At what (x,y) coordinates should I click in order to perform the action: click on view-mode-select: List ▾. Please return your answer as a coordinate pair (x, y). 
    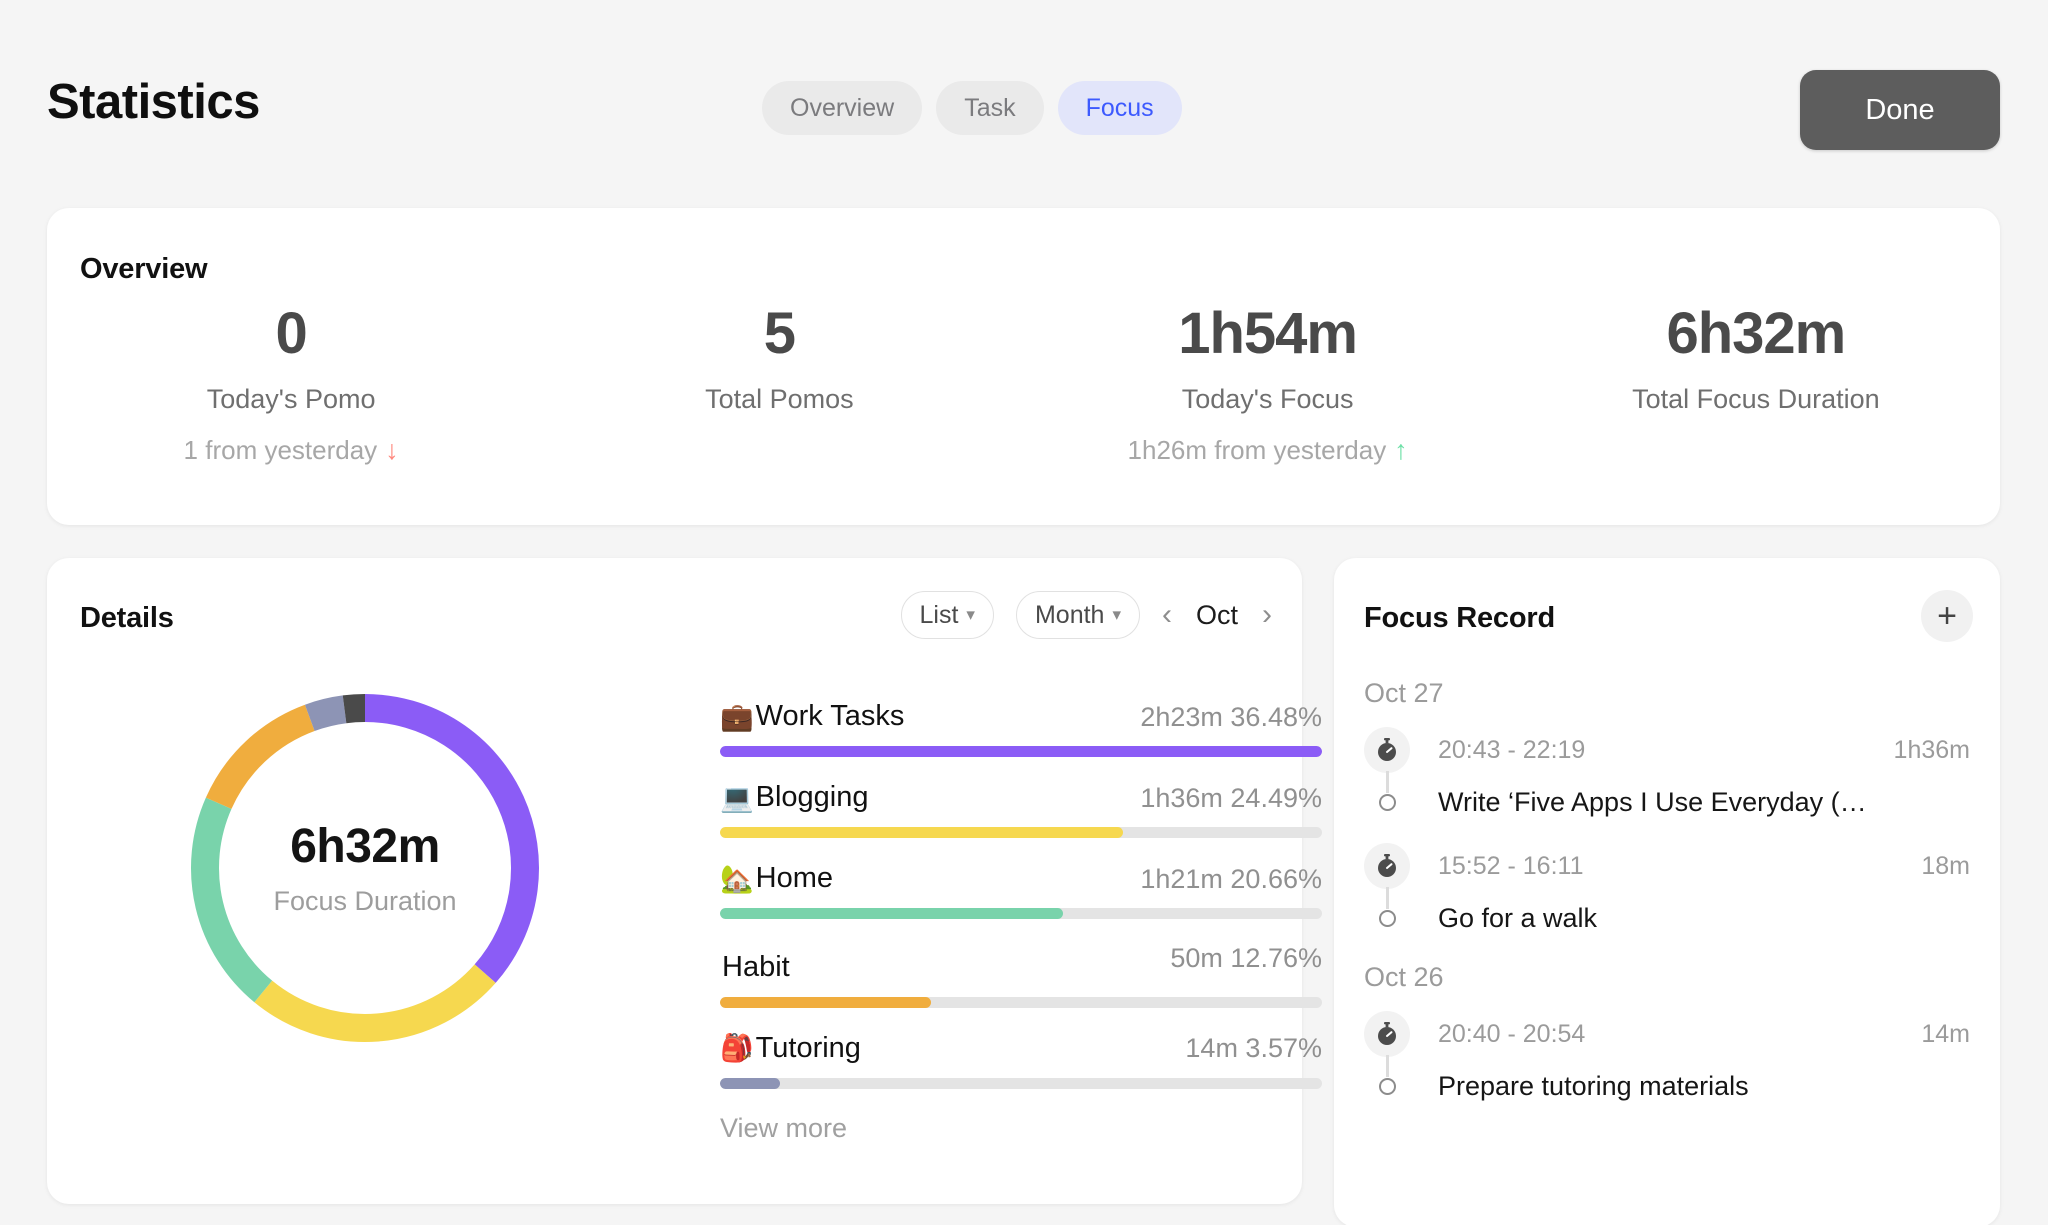
    Looking at the image, I should click on (947, 615).